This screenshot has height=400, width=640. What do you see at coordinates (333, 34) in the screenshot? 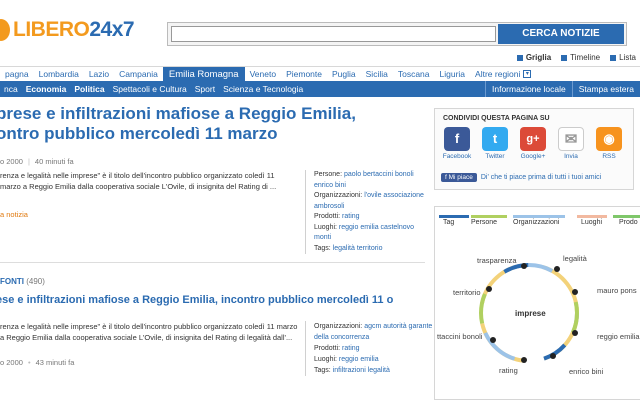
I see `search-input` at bounding box center [333, 34].